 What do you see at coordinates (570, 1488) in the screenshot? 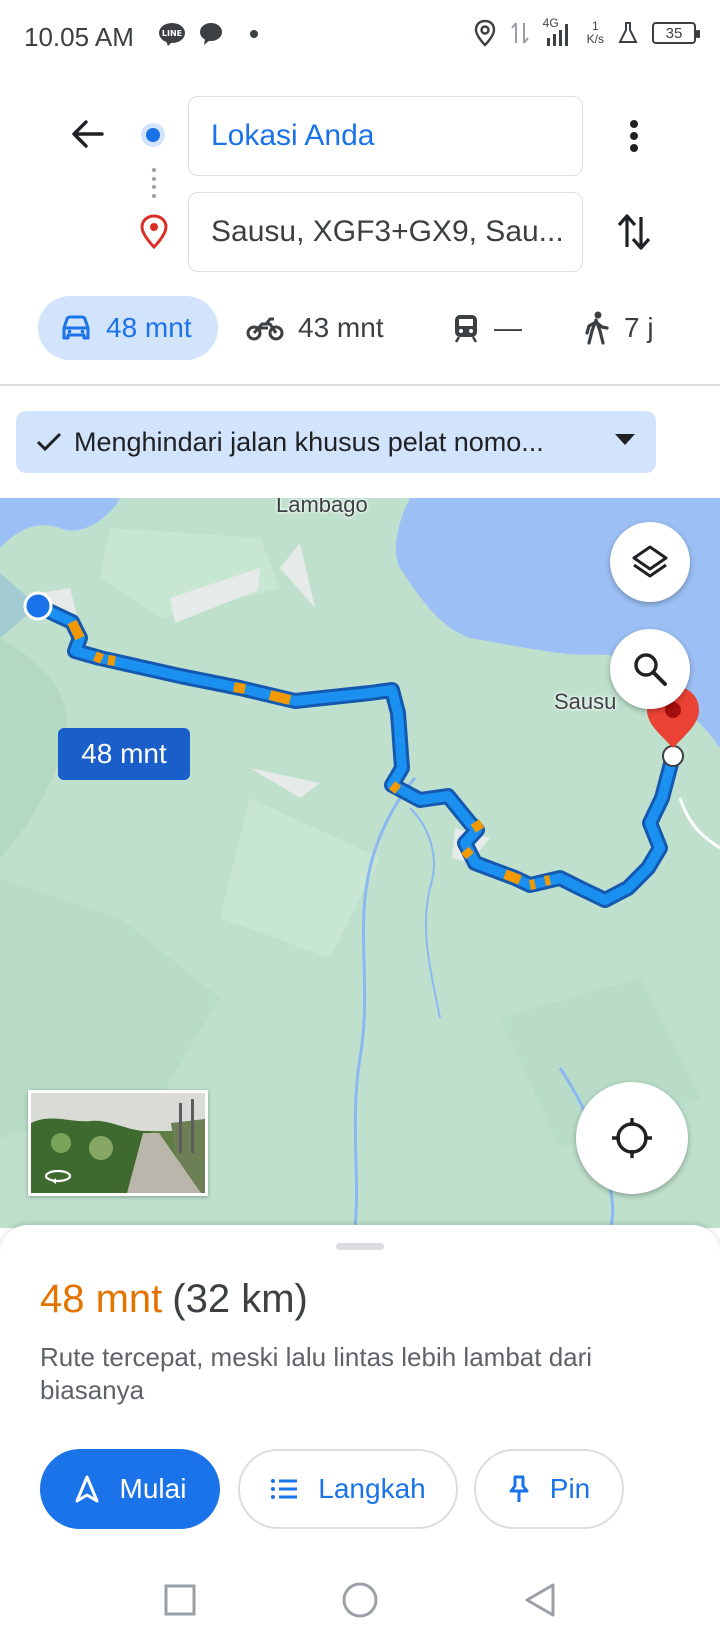
I see `pin-button-label: Pin` at bounding box center [570, 1488].